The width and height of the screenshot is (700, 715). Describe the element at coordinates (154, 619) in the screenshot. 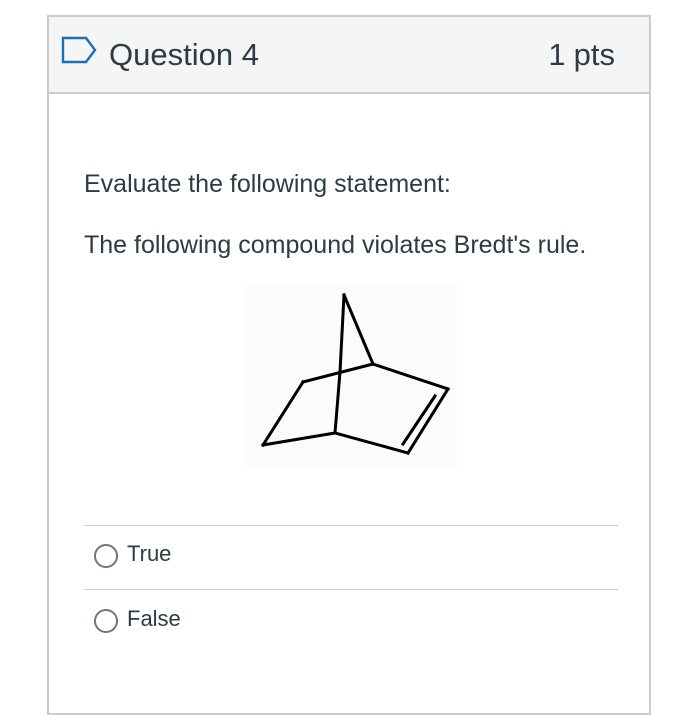

I see `answer-label: False` at that location.